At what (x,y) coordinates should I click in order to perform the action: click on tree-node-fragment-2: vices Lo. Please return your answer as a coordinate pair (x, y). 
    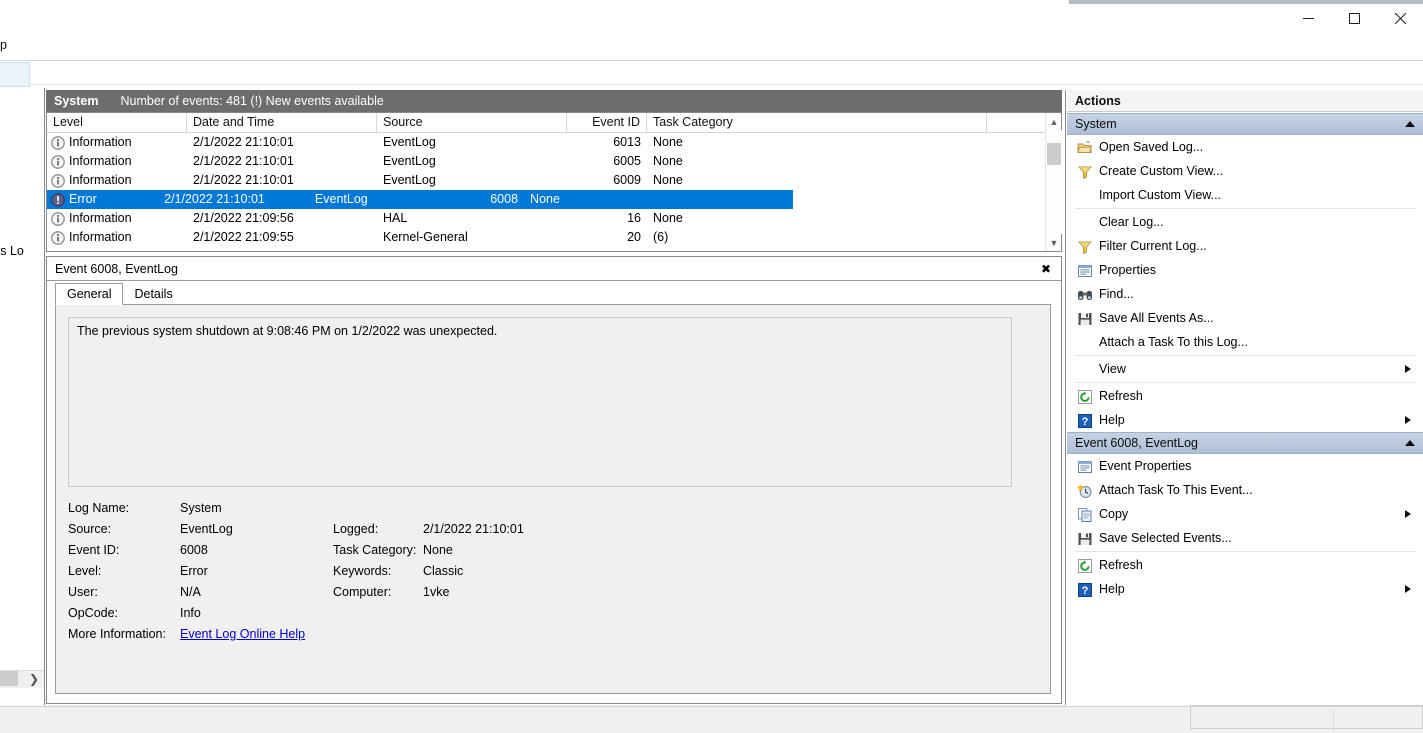
    Looking at the image, I should click on (12, 251).